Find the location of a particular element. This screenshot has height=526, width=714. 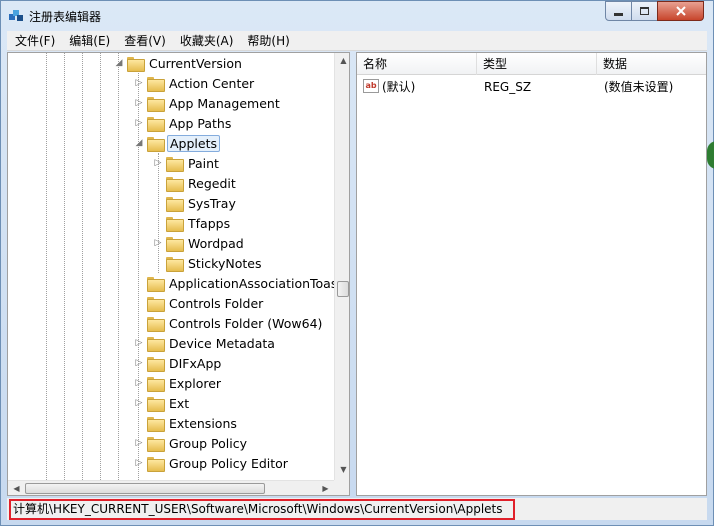

tree-node-label: Wordpad is located at coordinates (216, 243).